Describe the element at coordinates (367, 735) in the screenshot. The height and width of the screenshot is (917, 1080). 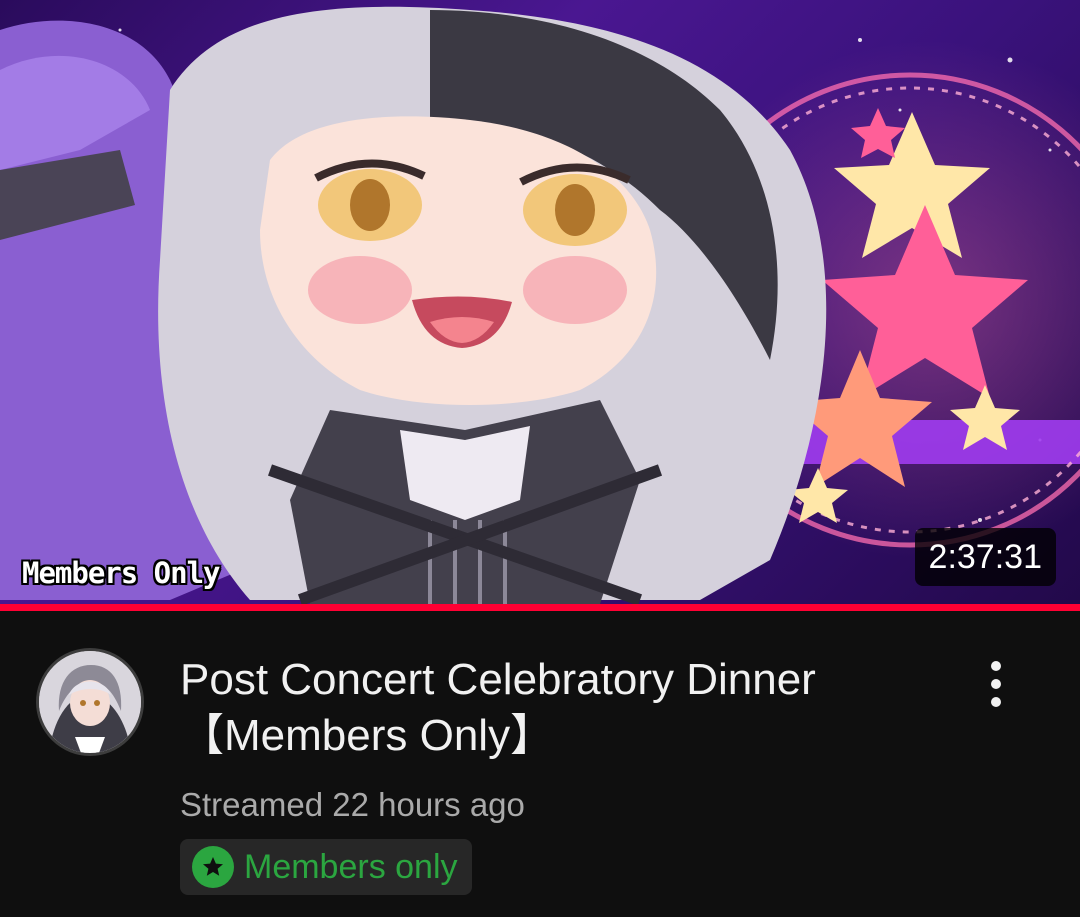
I see `video-title-line-2: 【Members Only】` at that location.